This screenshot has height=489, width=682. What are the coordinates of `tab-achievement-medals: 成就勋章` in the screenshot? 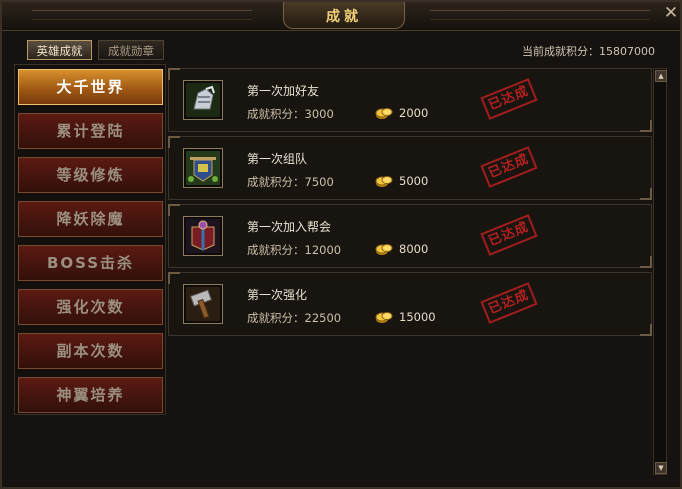 It's located at (131, 50).